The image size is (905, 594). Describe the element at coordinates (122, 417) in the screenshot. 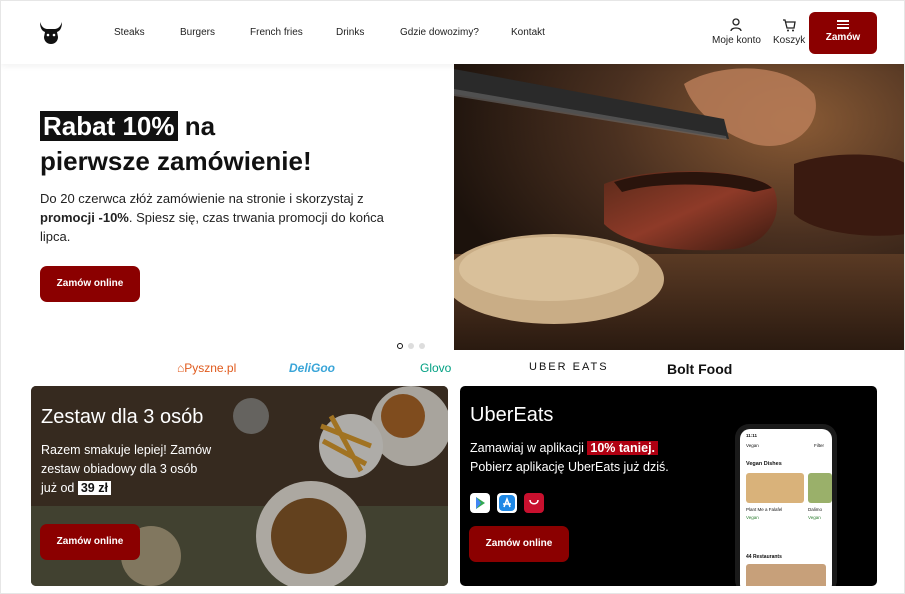

I see `family-set-title: Zestaw dla 3 osób` at that location.